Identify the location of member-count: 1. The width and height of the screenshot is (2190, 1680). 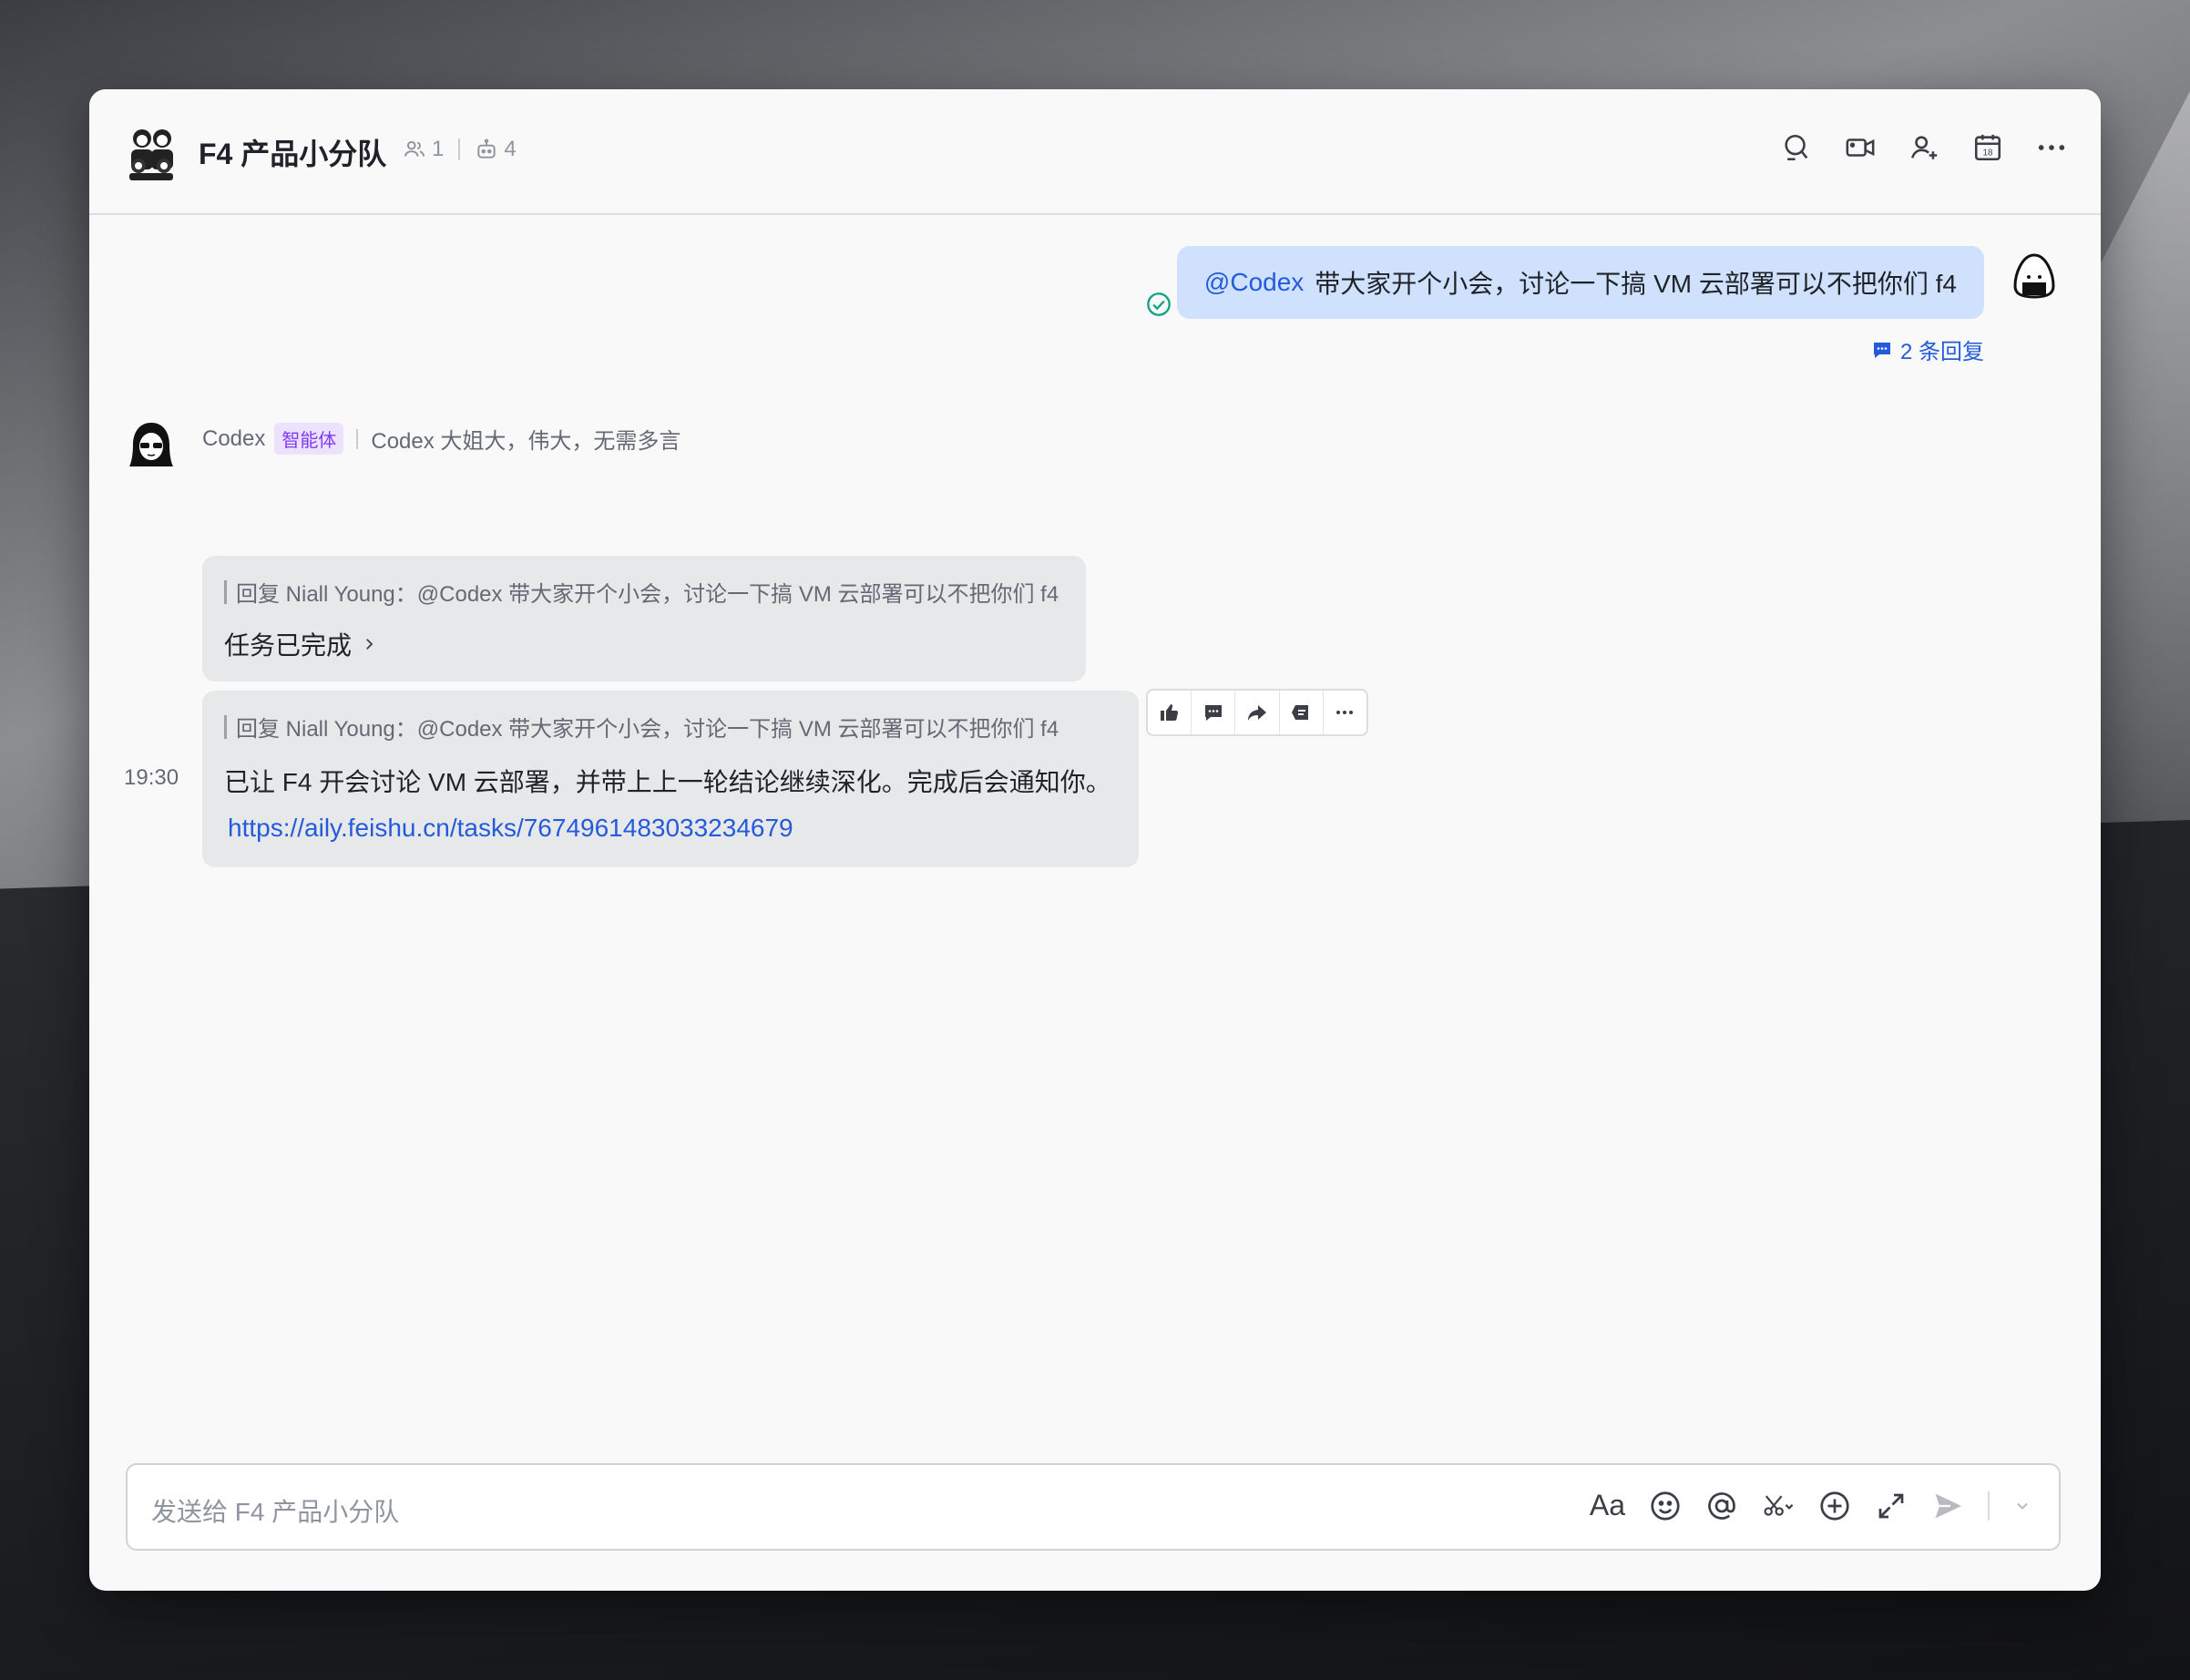
(438, 150).